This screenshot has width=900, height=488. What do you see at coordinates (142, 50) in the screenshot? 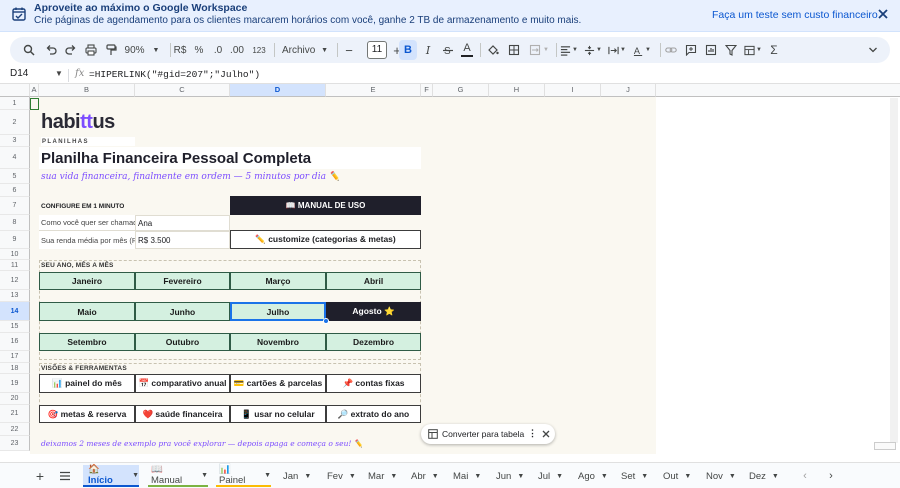
I see `zoom-select: 90% ▼` at bounding box center [142, 50].